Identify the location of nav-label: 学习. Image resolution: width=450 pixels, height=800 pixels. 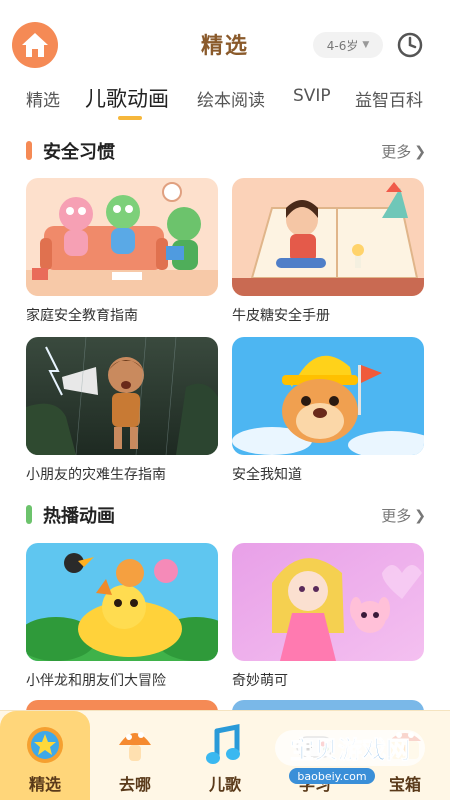
(314, 784).